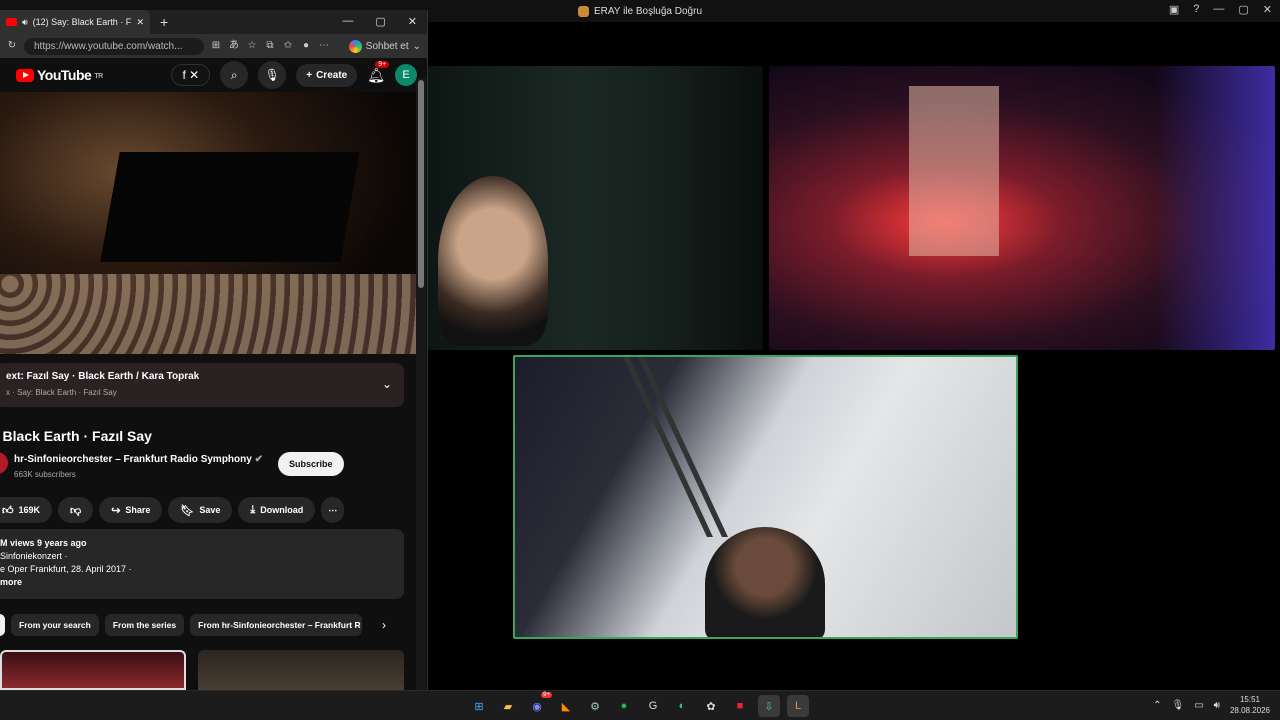 The width and height of the screenshot is (1280, 720). What do you see at coordinates (566, 706) in the screenshot?
I see `sublime-icon: ◣` at bounding box center [566, 706].